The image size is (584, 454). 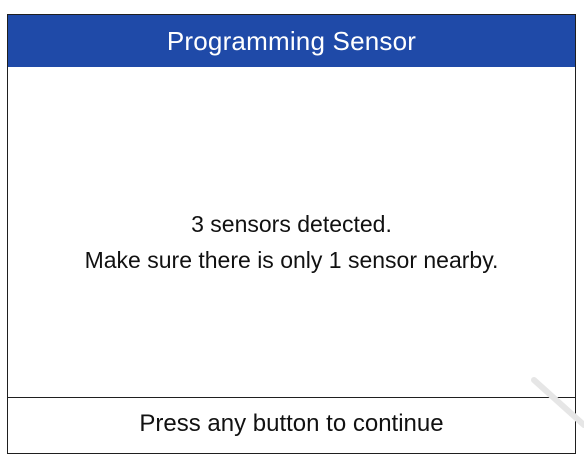 What do you see at coordinates (291, 225) in the screenshot?
I see `sensor-count-message: 3 sensors detected.` at bounding box center [291, 225].